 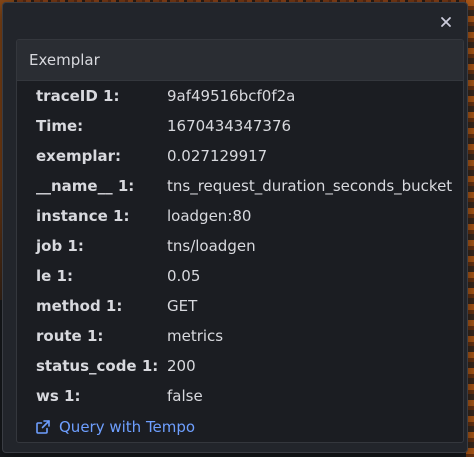 What do you see at coordinates (217, 156) in the screenshot?
I see `field-value: 0.027129917` at bounding box center [217, 156].